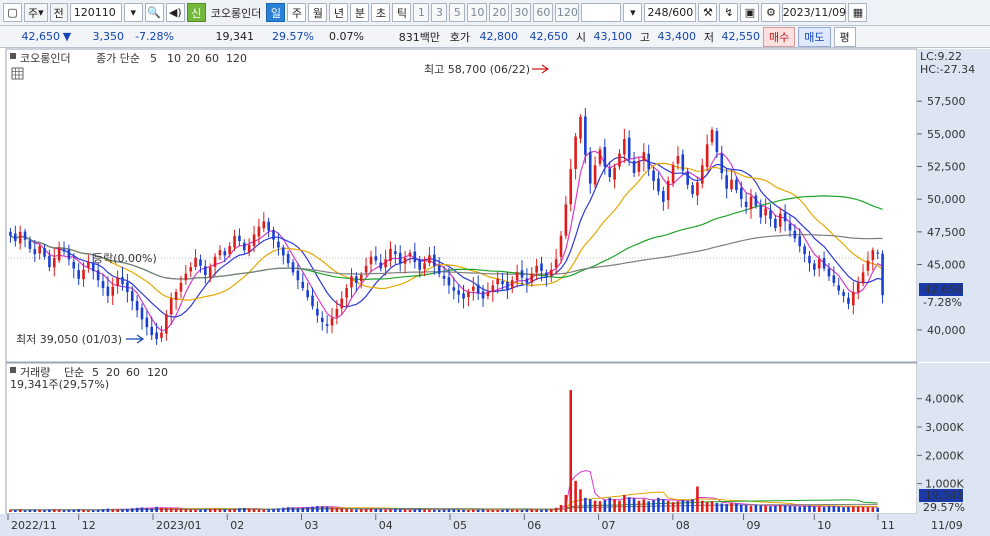 The width and height of the screenshot is (990, 536). Describe the element at coordinates (495, 525) in the screenshot. I see `date-axis-panel` at that location.